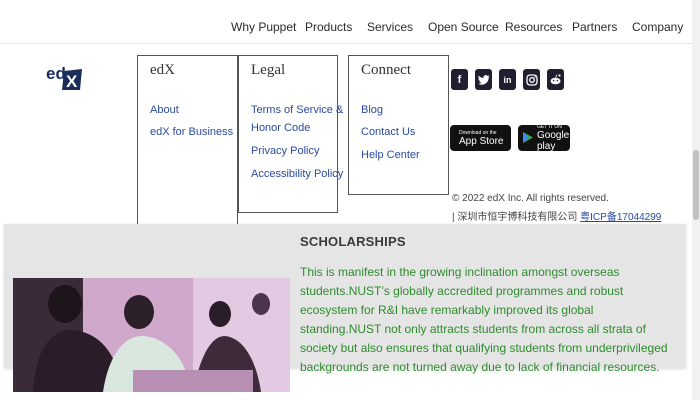 The width and height of the screenshot is (700, 400). I want to click on footer-heading-connect: Connect, so click(386, 70).